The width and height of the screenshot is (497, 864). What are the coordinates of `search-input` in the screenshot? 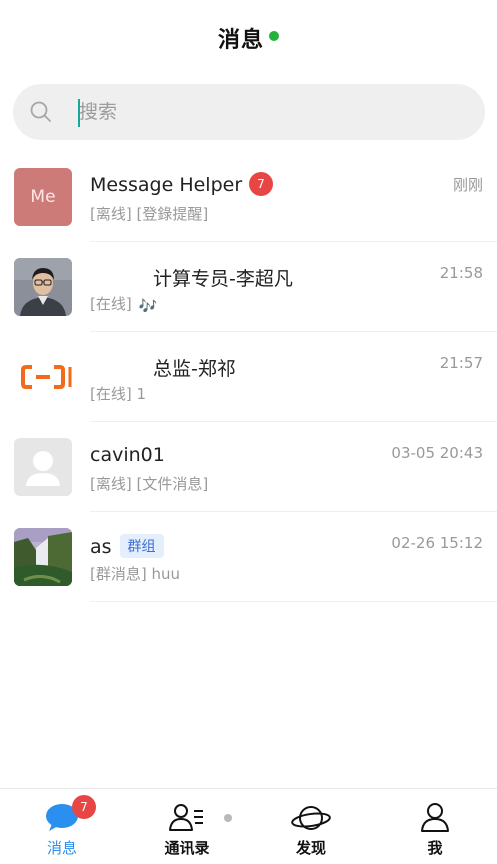 It's located at (274, 112).